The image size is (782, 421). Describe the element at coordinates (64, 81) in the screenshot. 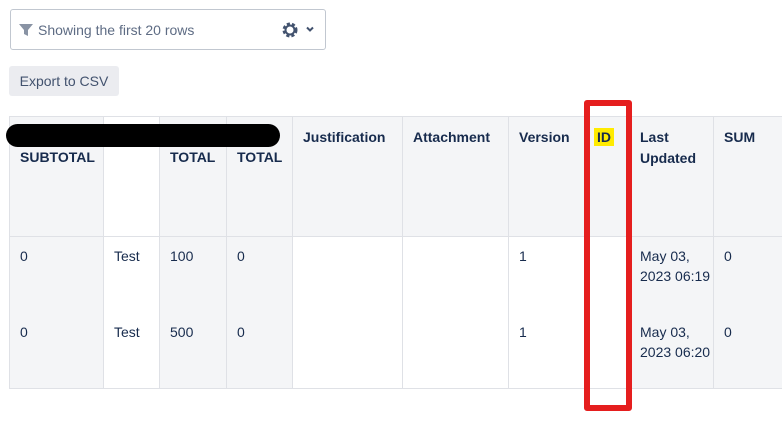

I see `export-csv-button: Export to CSV` at that location.